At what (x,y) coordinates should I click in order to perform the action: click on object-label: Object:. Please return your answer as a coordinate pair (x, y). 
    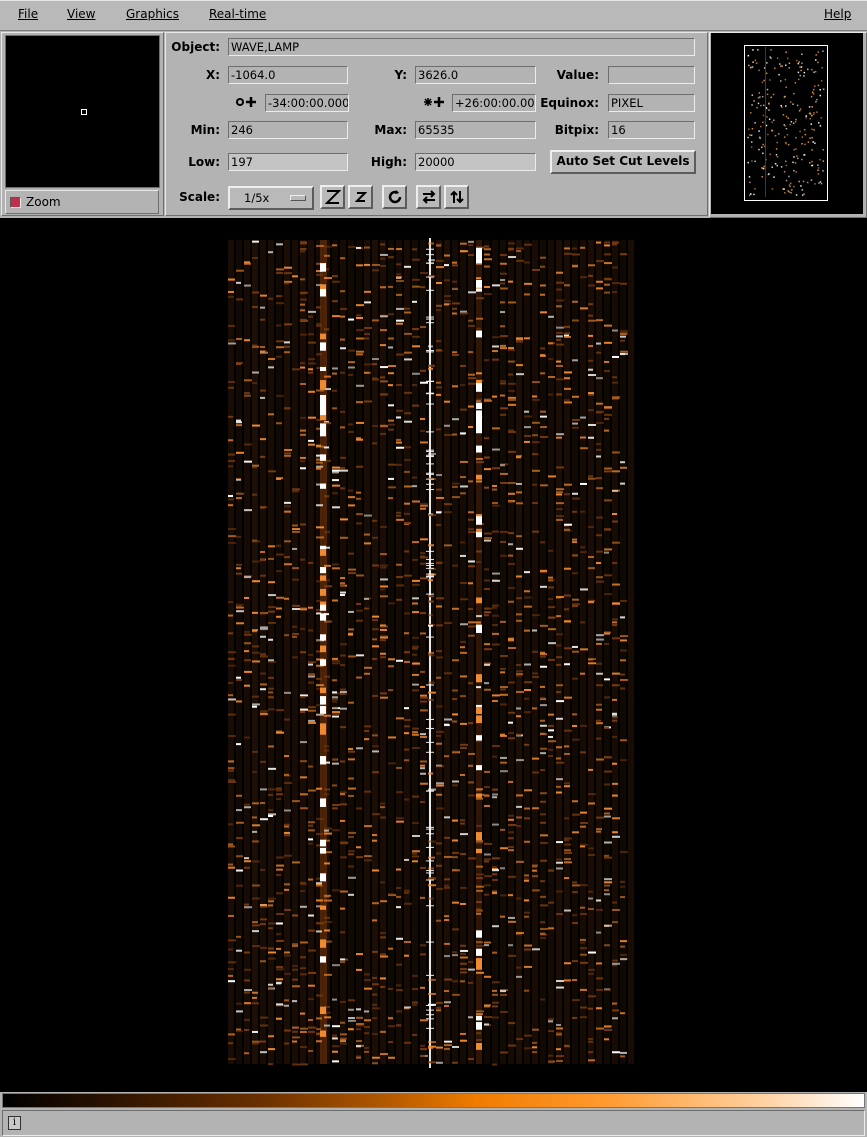
    Looking at the image, I should click on (195, 47).